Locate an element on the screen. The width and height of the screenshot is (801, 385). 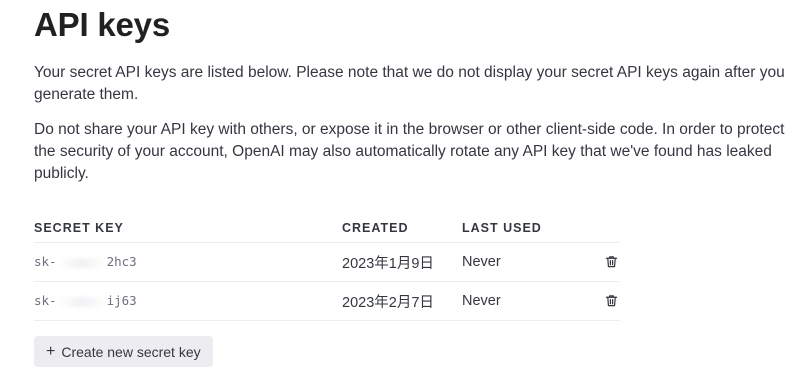
create-secret-key-button: + Create new secret key is located at coordinates (123, 351).